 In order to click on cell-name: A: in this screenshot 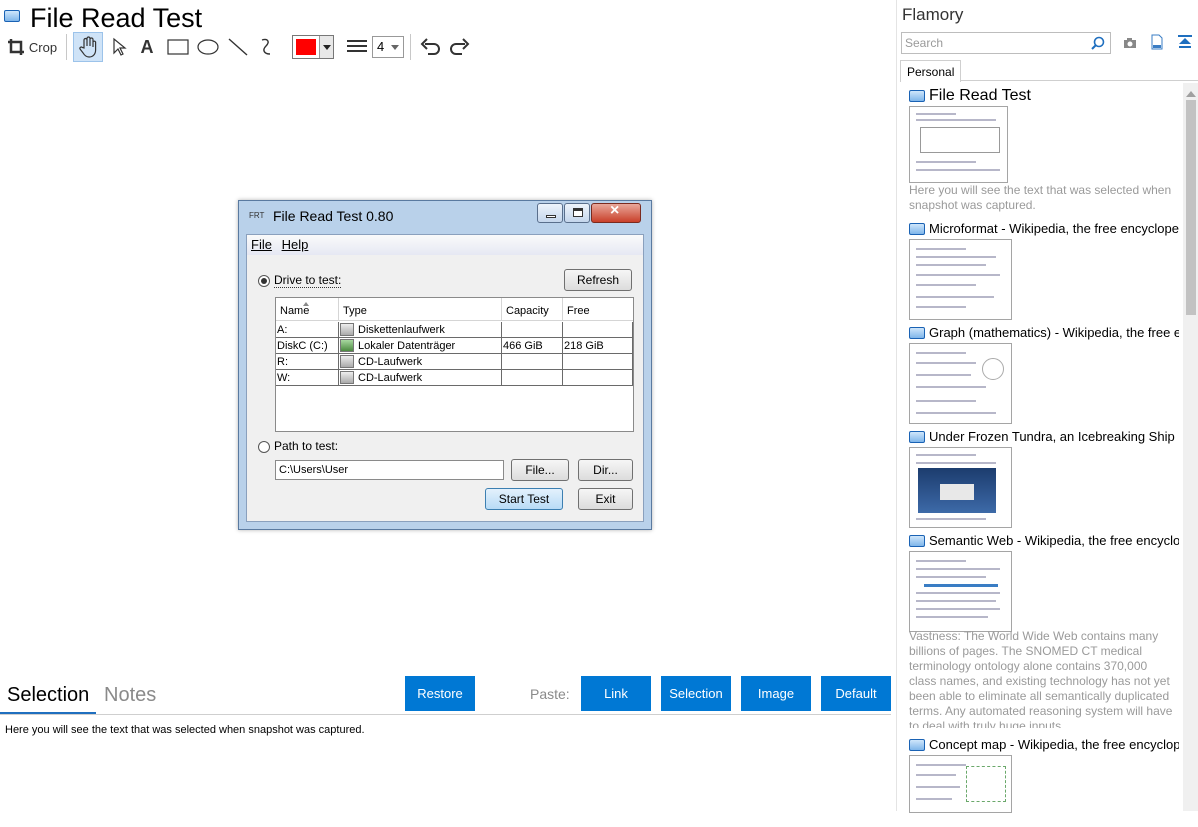, I will do `click(307, 330)`.